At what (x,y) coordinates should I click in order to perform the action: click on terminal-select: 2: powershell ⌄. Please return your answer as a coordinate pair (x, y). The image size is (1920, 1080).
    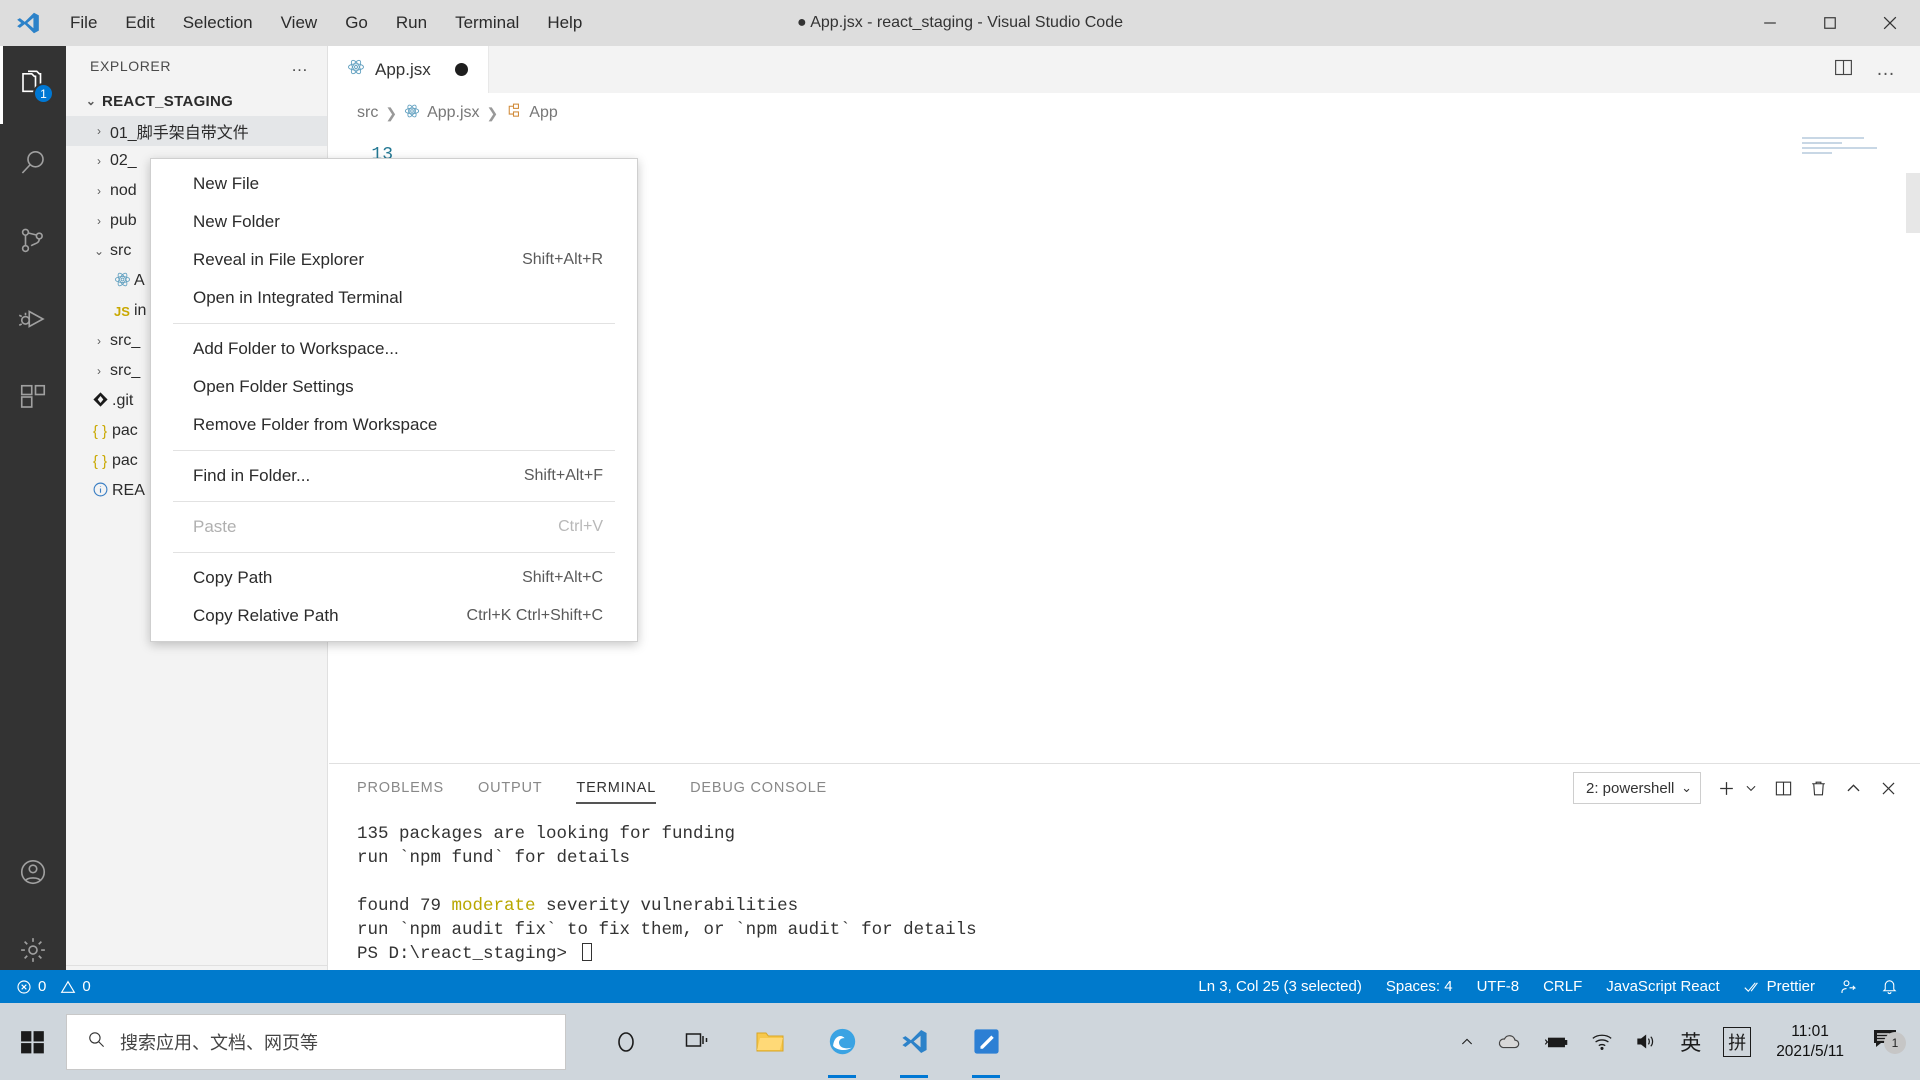
    Looking at the image, I should click on (1637, 788).